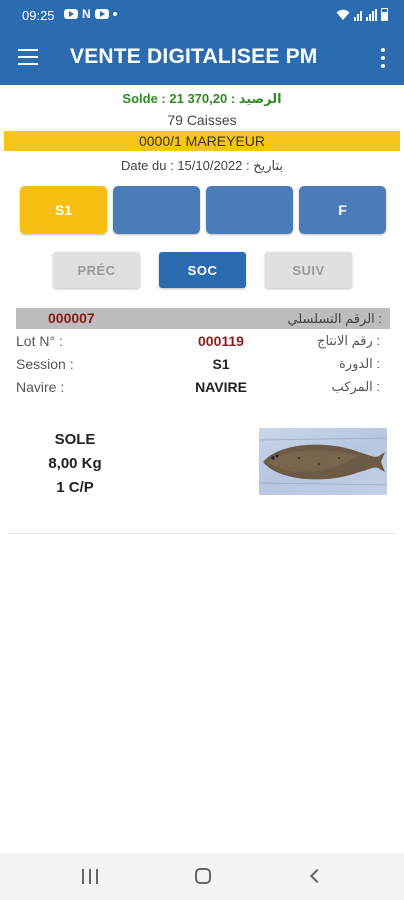 Image resolution: width=404 pixels, height=900 pixels. Describe the element at coordinates (348, 340) in the screenshot. I see `lot-label-ar: رقم الانتاج :` at that location.